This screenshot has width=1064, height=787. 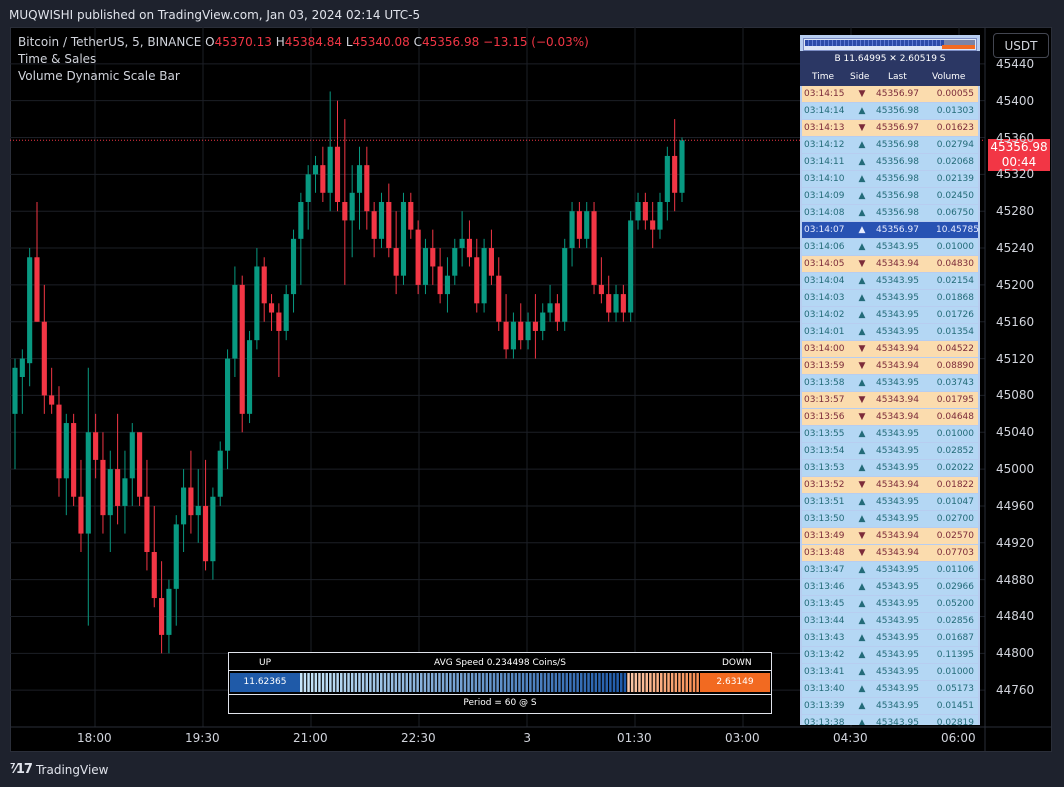 I want to click on trade-price: 45356.97, so click(x=897, y=128).